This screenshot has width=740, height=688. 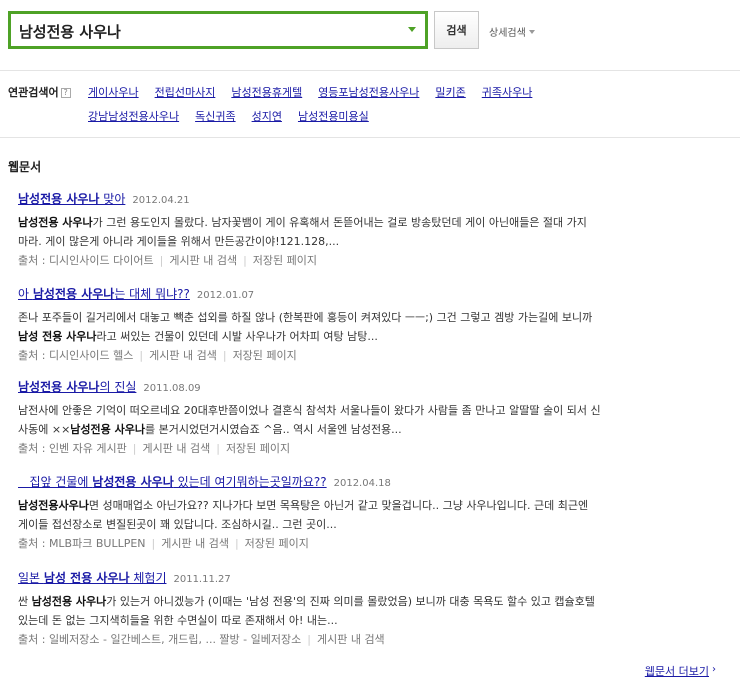 I want to click on result-source: 출처 : 인벤 자유 게시판 | 게시판 내 검색 | 저장된 페이지, so click(x=154, y=448).